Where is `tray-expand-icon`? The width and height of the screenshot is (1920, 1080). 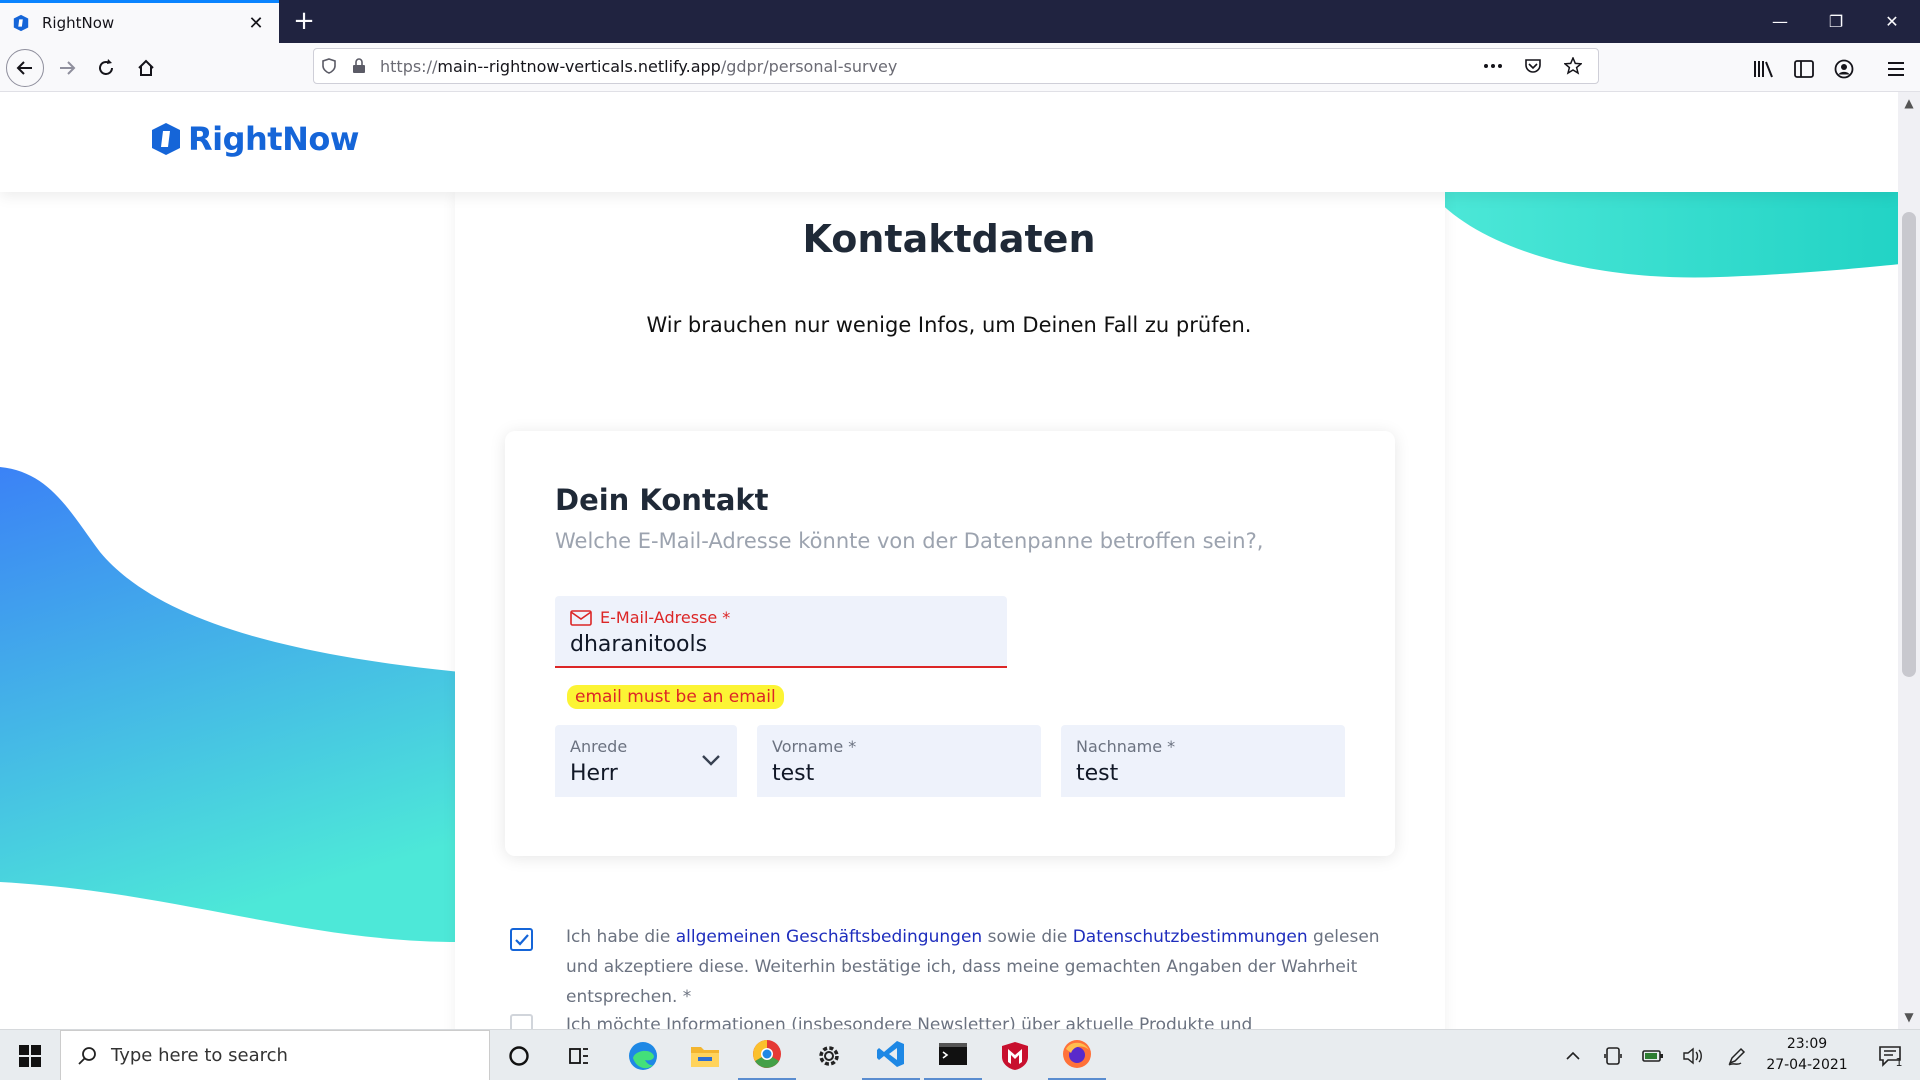
tray-expand-icon is located at coordinates (1573, 1055).